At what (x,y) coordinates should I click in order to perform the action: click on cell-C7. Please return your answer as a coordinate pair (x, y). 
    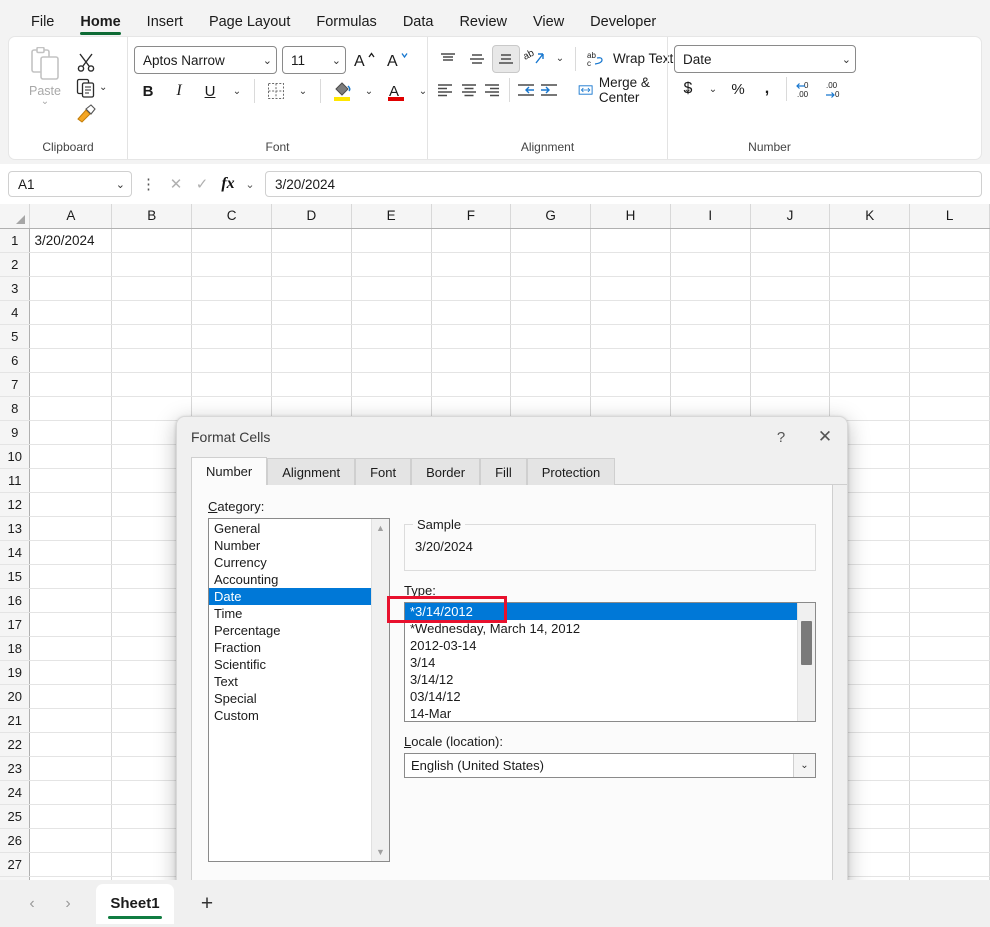
    Looking at the image, I should click on (231, 384).